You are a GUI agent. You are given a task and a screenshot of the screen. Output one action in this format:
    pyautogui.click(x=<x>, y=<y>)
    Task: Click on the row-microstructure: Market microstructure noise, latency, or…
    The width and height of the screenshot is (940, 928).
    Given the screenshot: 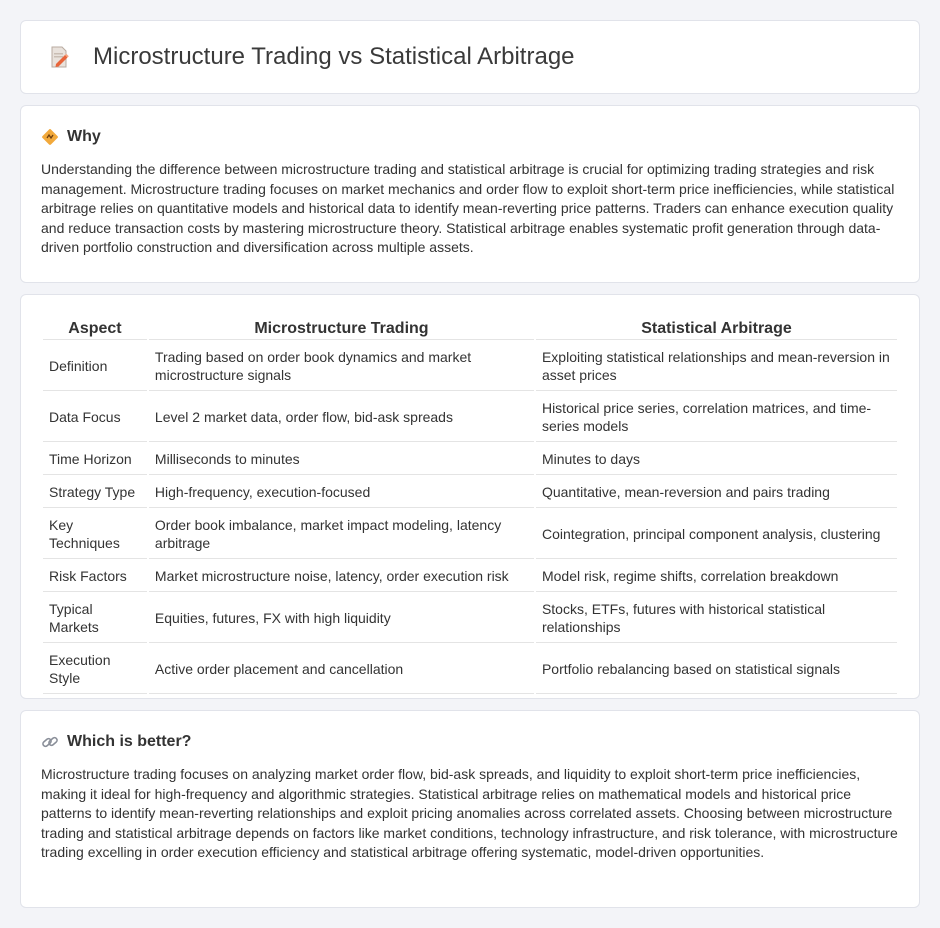 What is the action you would take?
    pyautogui.click(x=341, y=576)
    